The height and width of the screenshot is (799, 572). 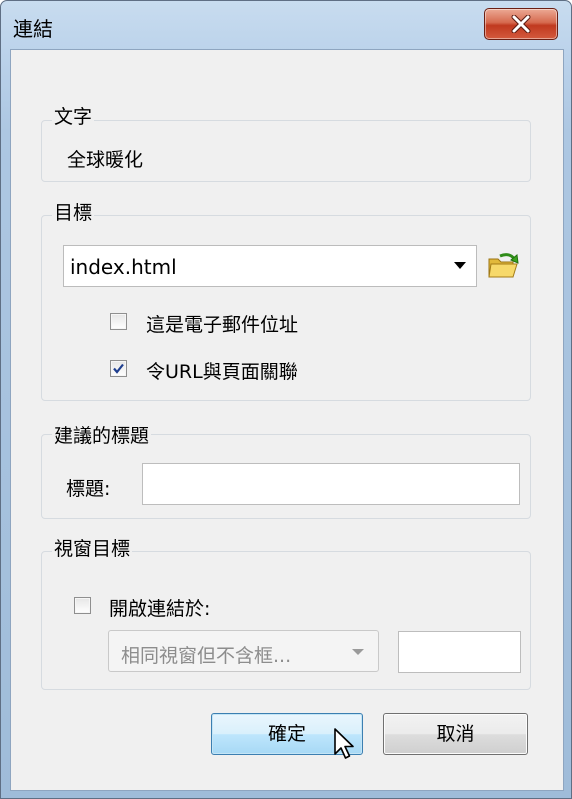 I want to click on target-group-label: 目標, so click(x=73, y=213).